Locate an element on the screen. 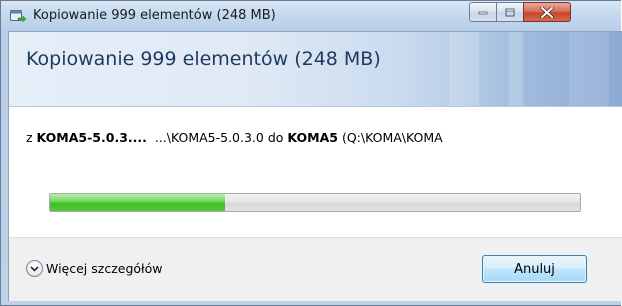 The image size is (622, 306). copy-progress-bar is located at coordinates (315, 202).